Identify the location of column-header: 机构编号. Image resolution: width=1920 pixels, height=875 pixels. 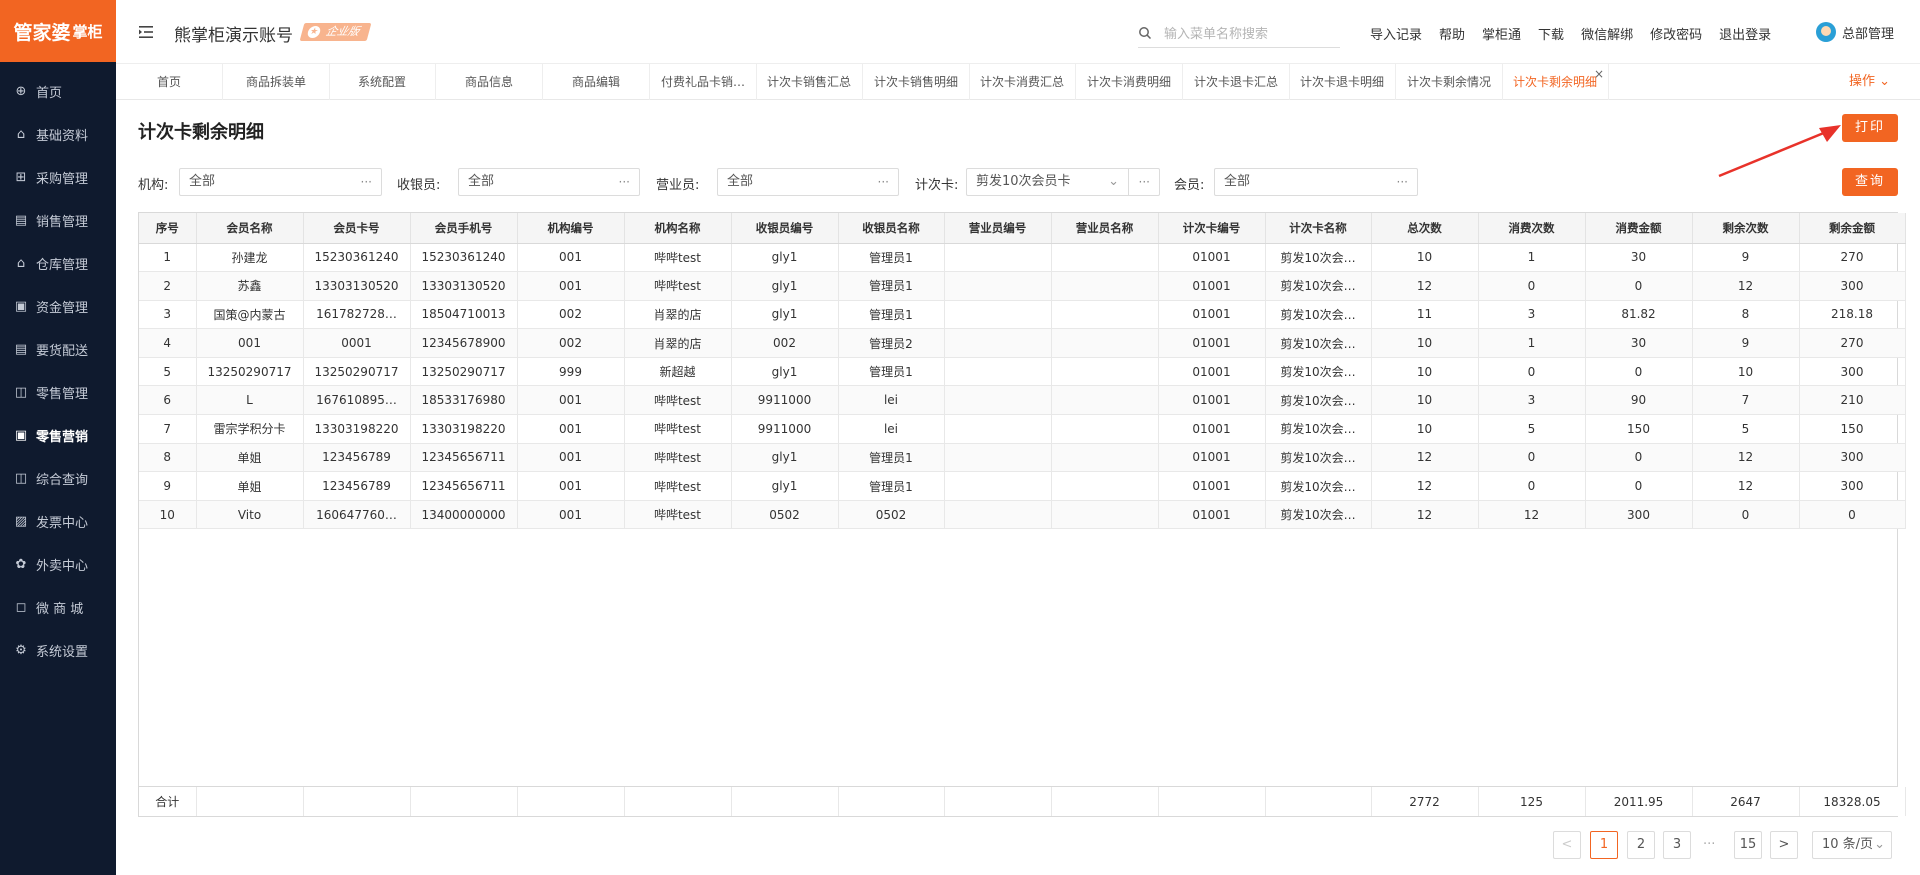
(571, 228).